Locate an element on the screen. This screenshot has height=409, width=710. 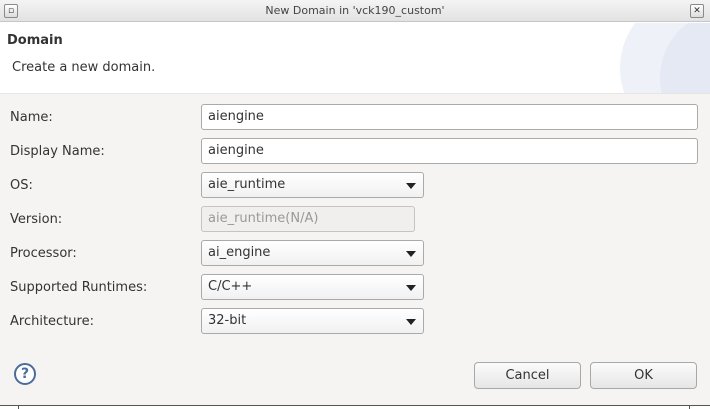
cancel-button: Cancel is located at coordinates (527, 375).